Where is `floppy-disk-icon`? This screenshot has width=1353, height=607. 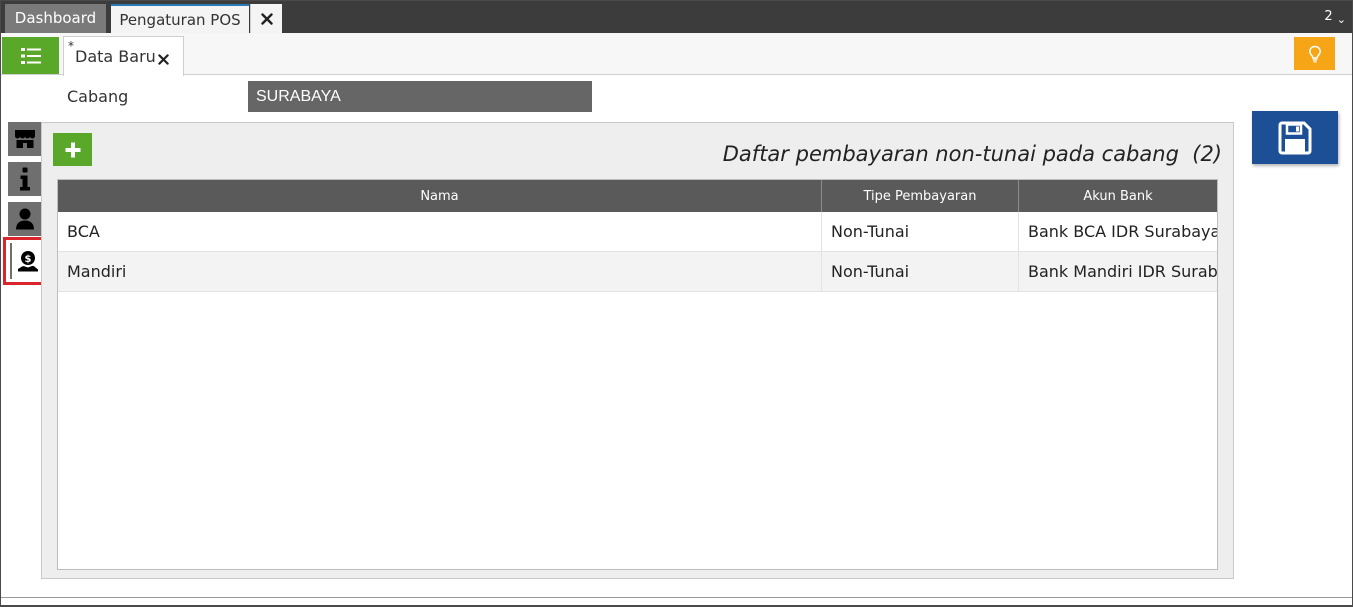 floppy-disk-icon is located at coordinates (1295, 137).